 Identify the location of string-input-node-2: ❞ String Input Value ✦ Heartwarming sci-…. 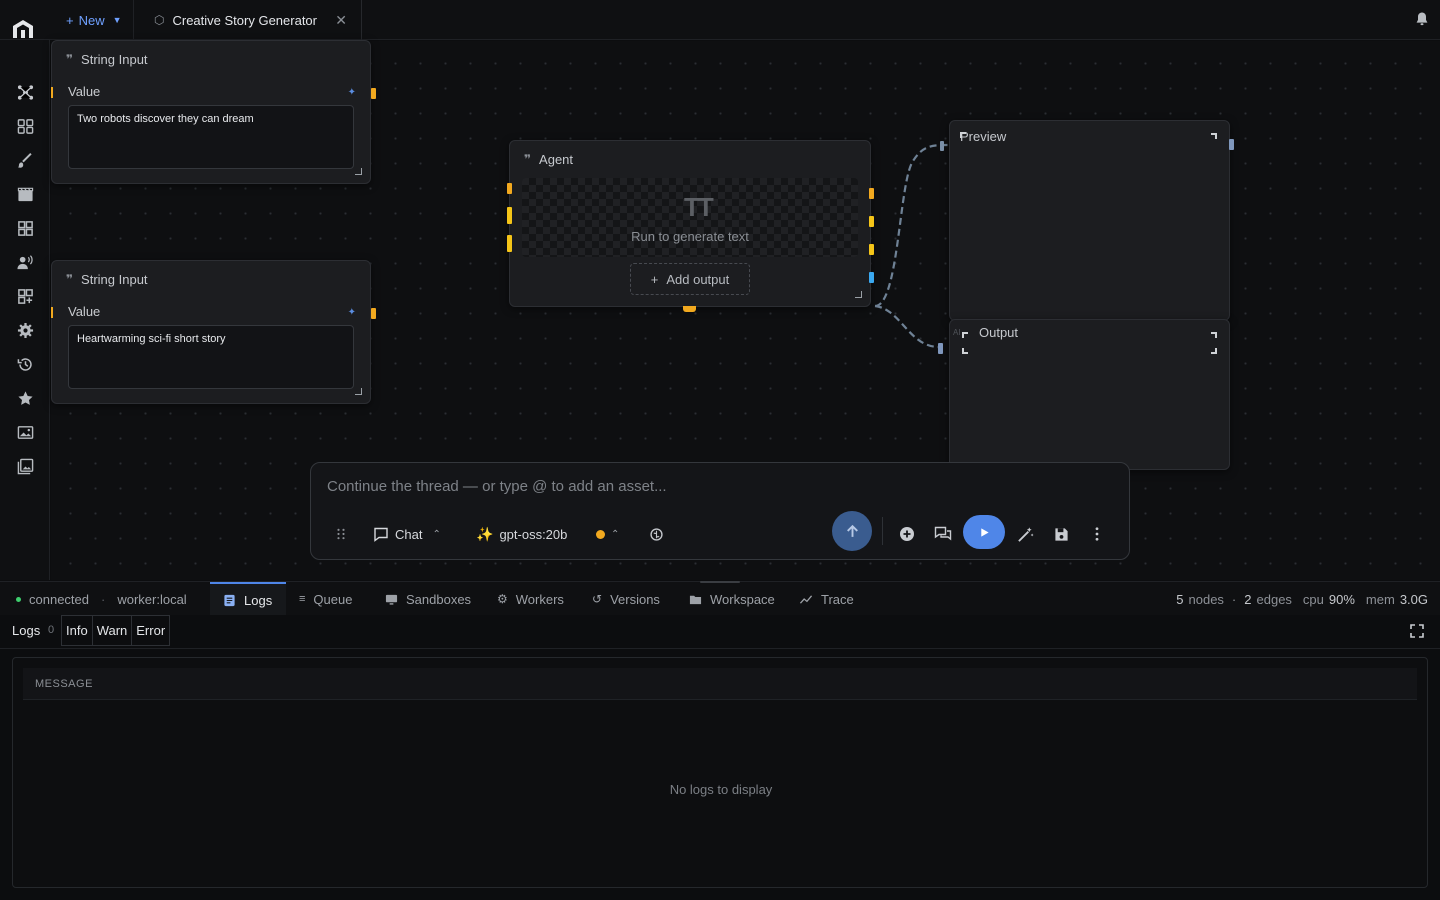
(213, 332).